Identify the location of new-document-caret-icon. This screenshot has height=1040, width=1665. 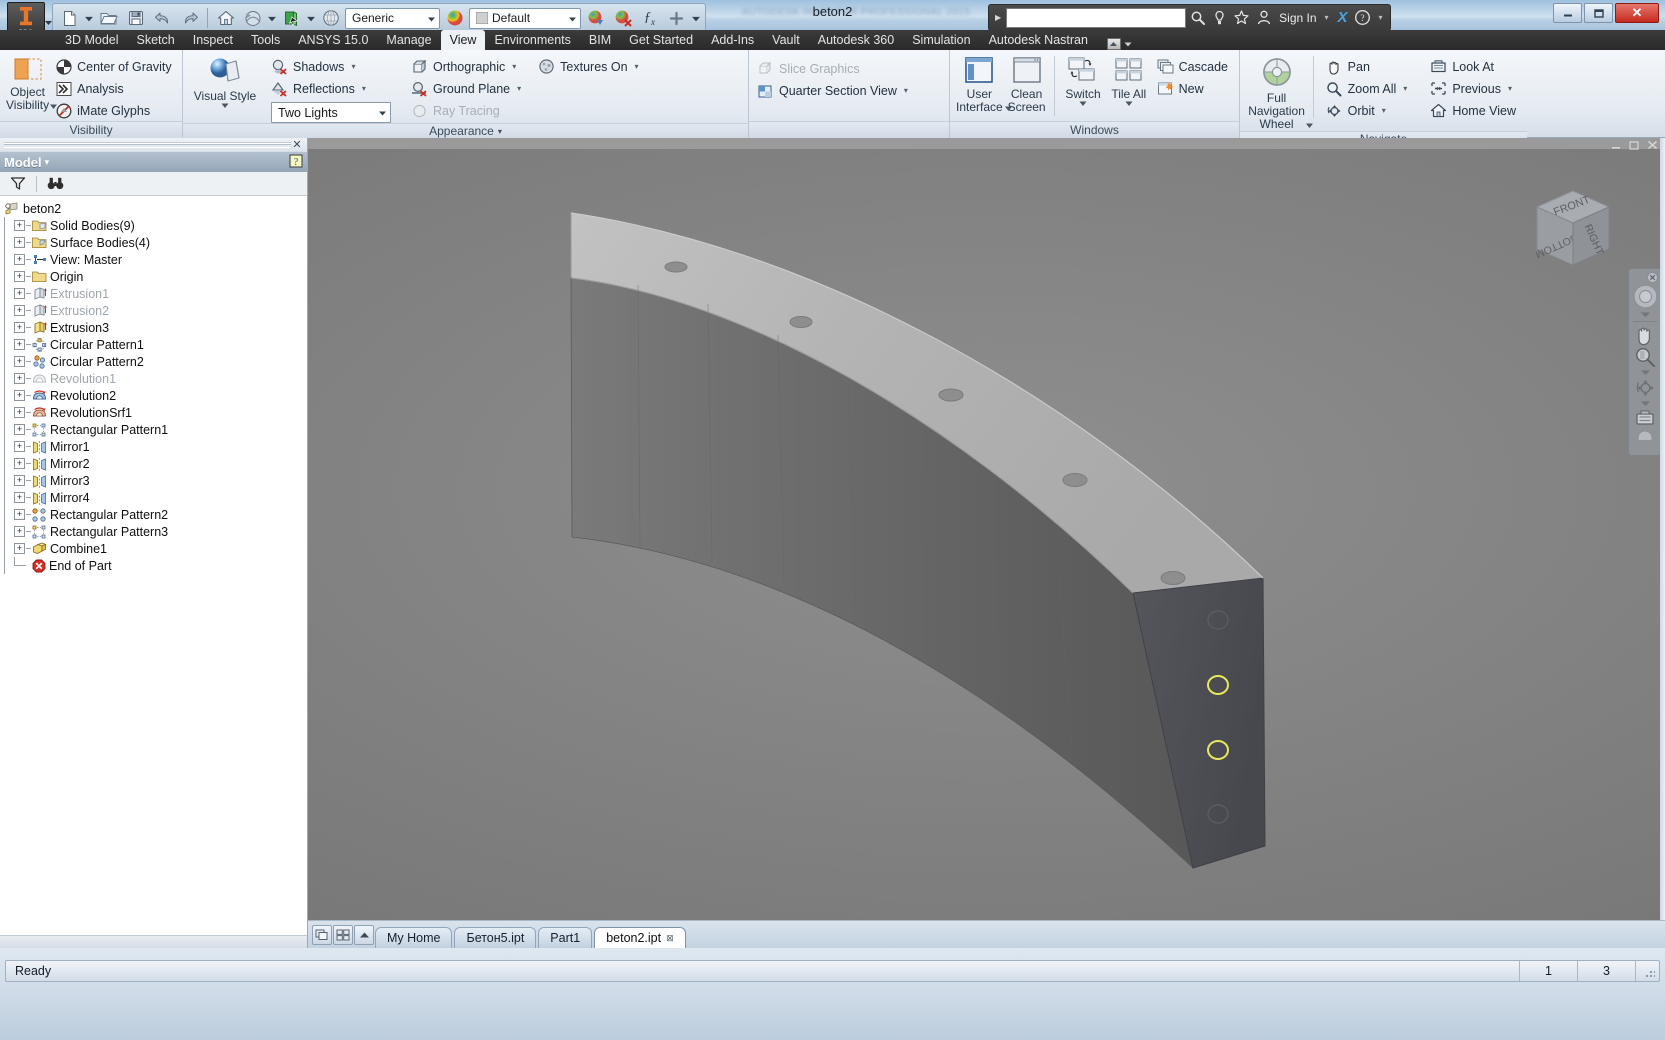
(89, 18).